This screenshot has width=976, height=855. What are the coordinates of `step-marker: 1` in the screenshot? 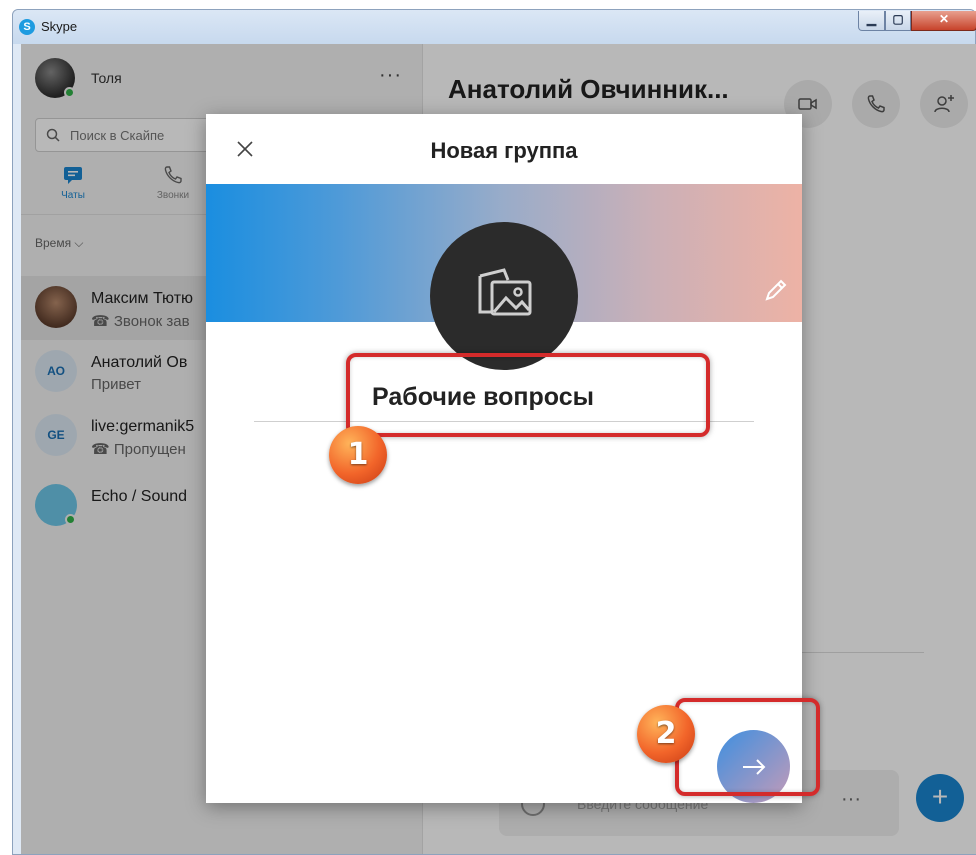 It's located at (358, 455).